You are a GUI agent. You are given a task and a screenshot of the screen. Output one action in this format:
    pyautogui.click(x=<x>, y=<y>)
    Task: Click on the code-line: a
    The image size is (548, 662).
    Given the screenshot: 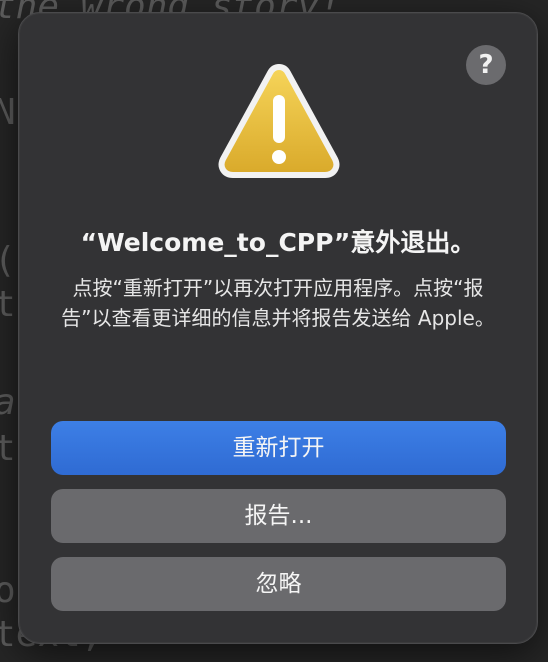 What is the action you would take?
    pyautogui.click(x=8, y=402)
    